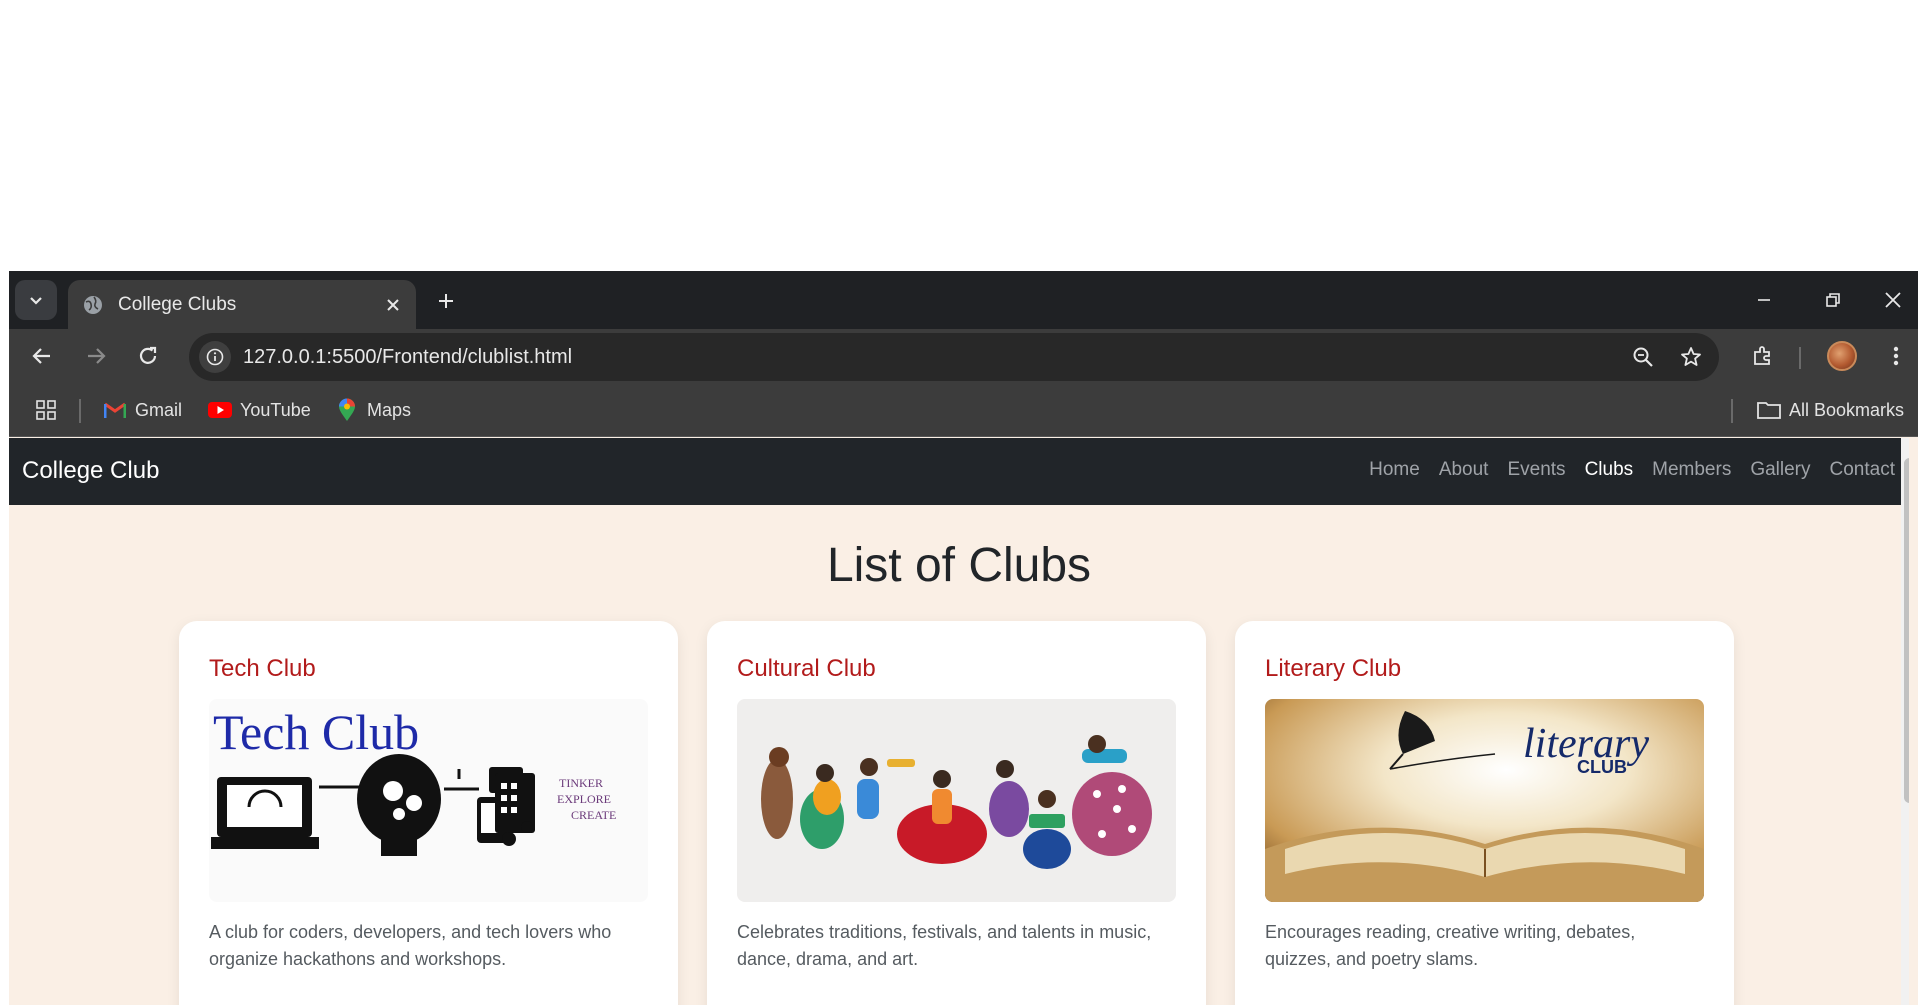 The width and height of the screenshot is (1918, 1005). I want to click on all-bookmarks-label: All Bookmarks, so click(1847, 409).